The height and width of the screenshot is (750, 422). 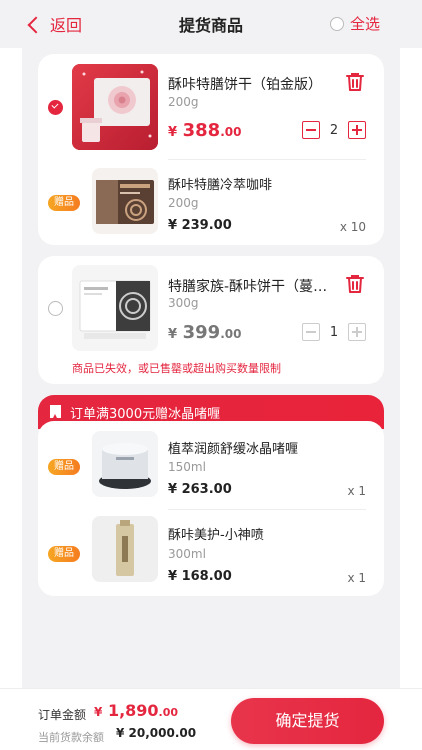 I want to click on quantity-value: 2, so click(x=334, y=130).